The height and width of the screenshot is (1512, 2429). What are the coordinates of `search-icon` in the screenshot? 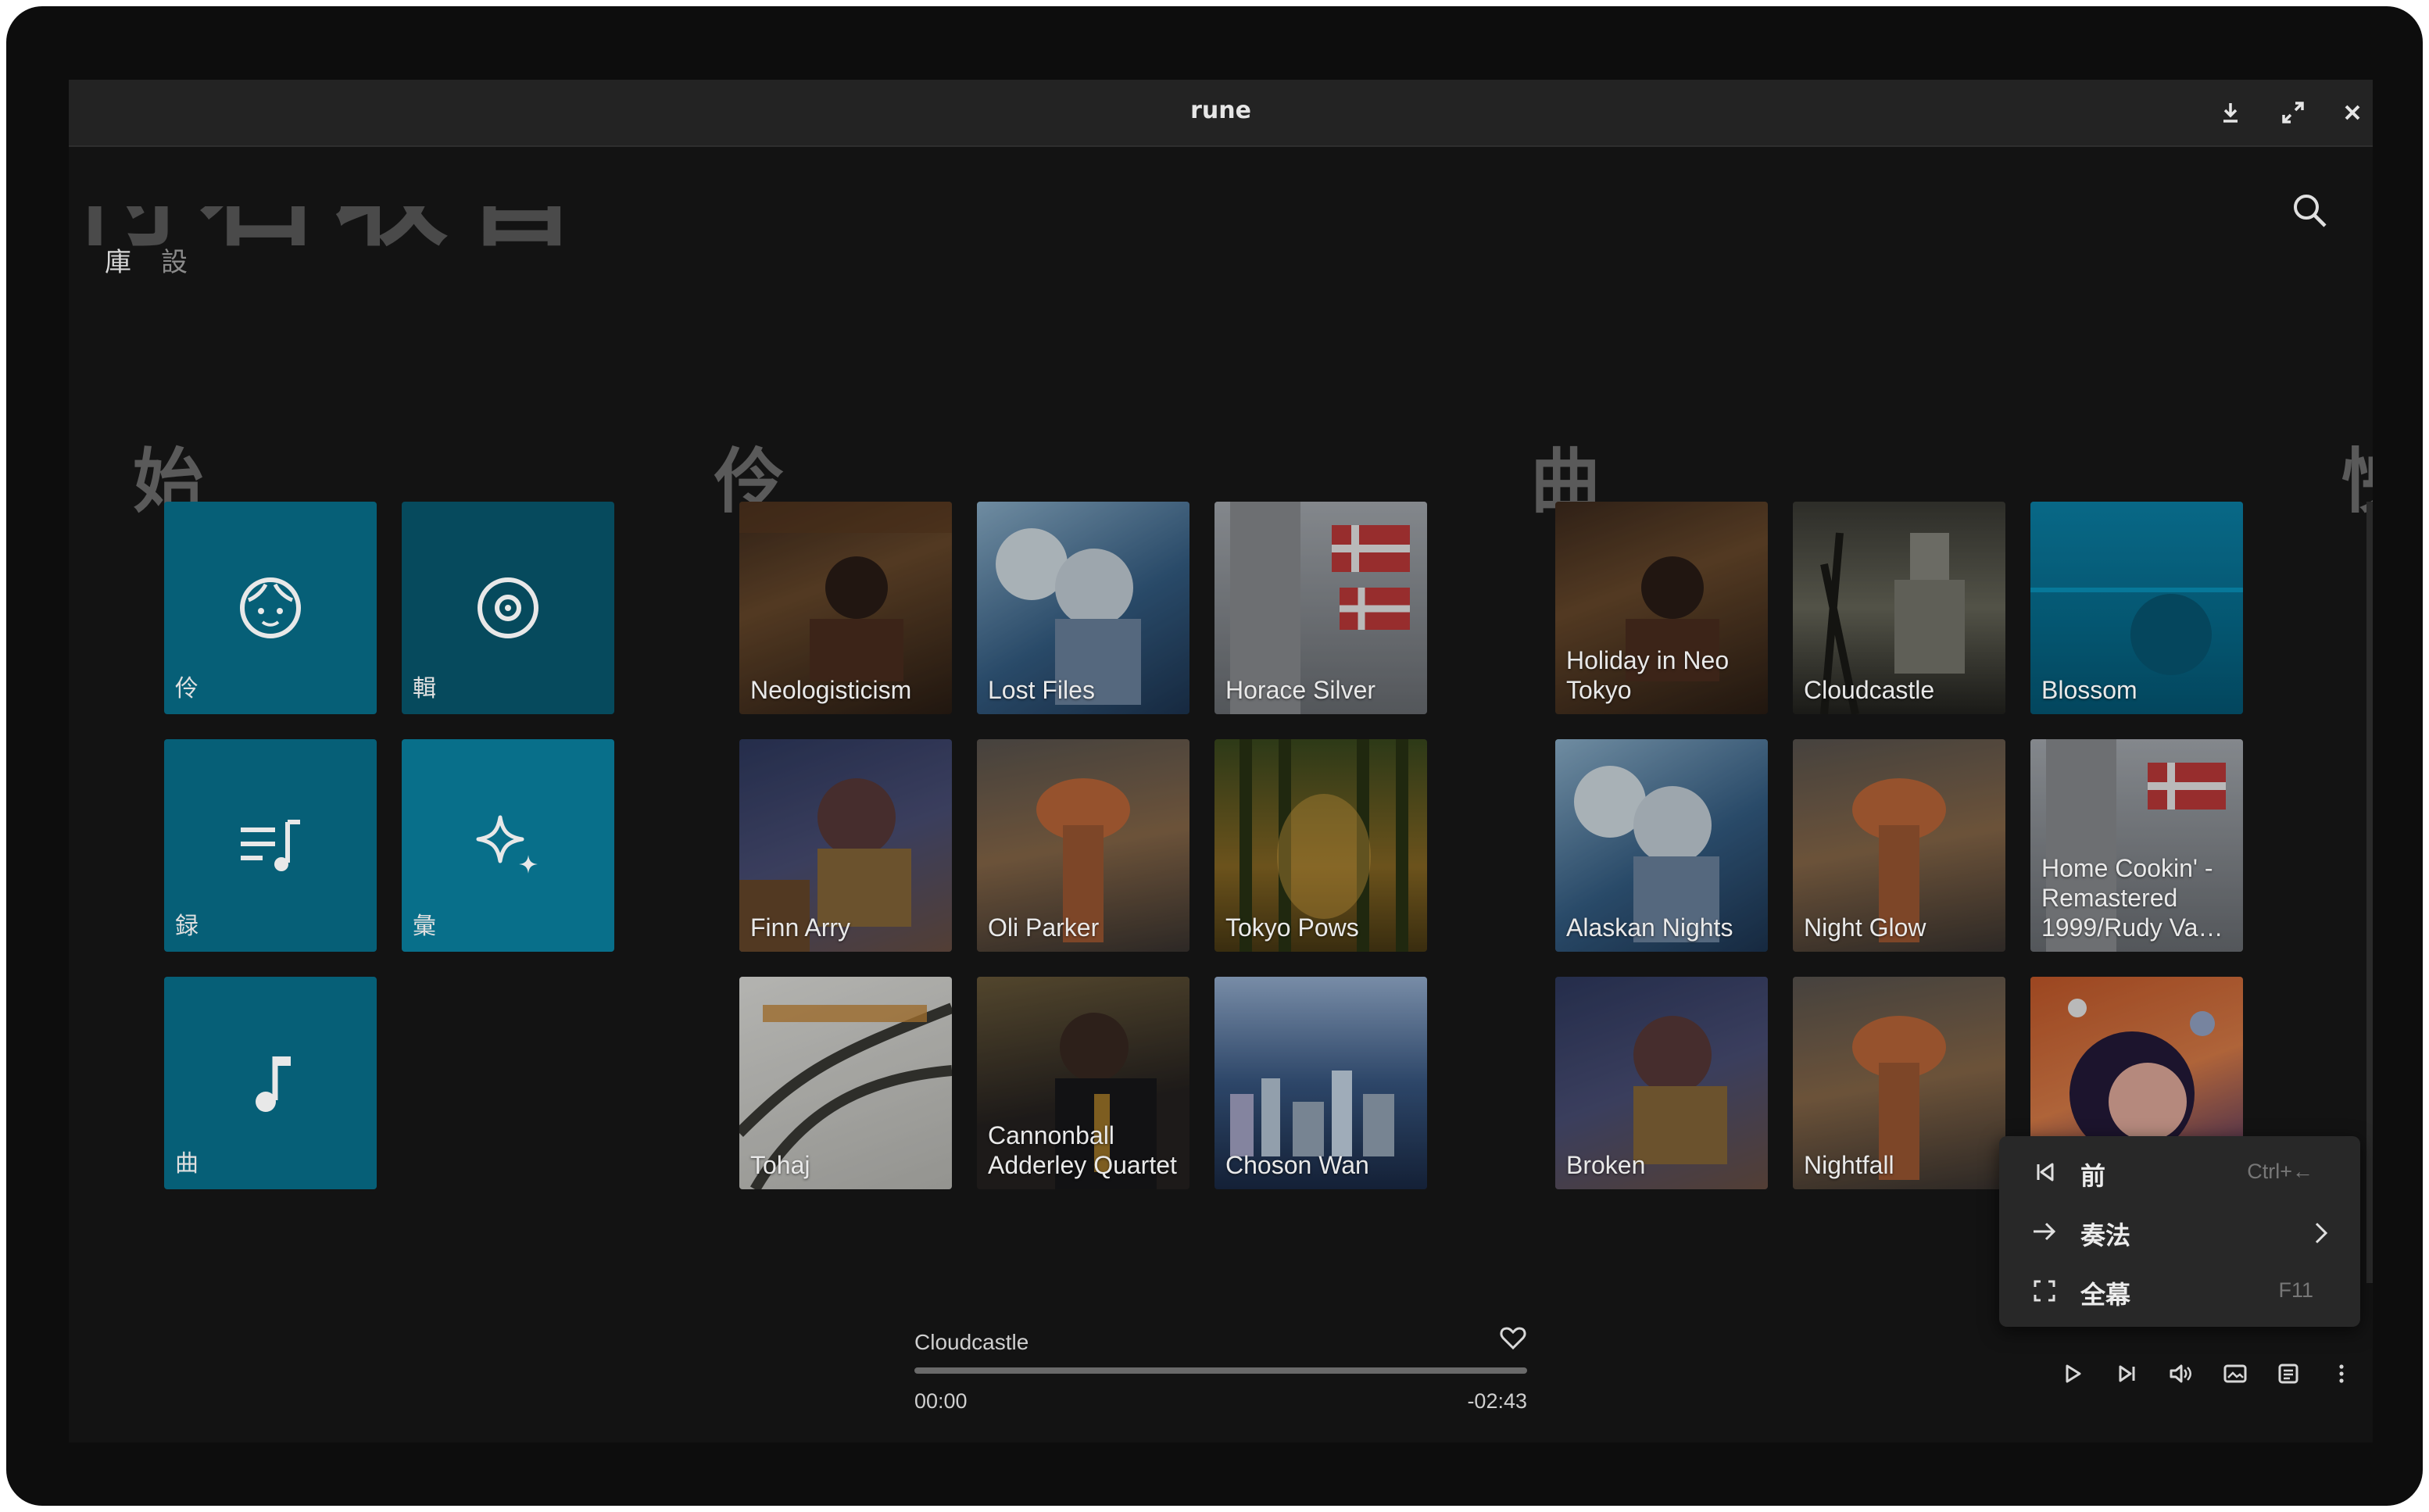 It's located at (2310, 211).